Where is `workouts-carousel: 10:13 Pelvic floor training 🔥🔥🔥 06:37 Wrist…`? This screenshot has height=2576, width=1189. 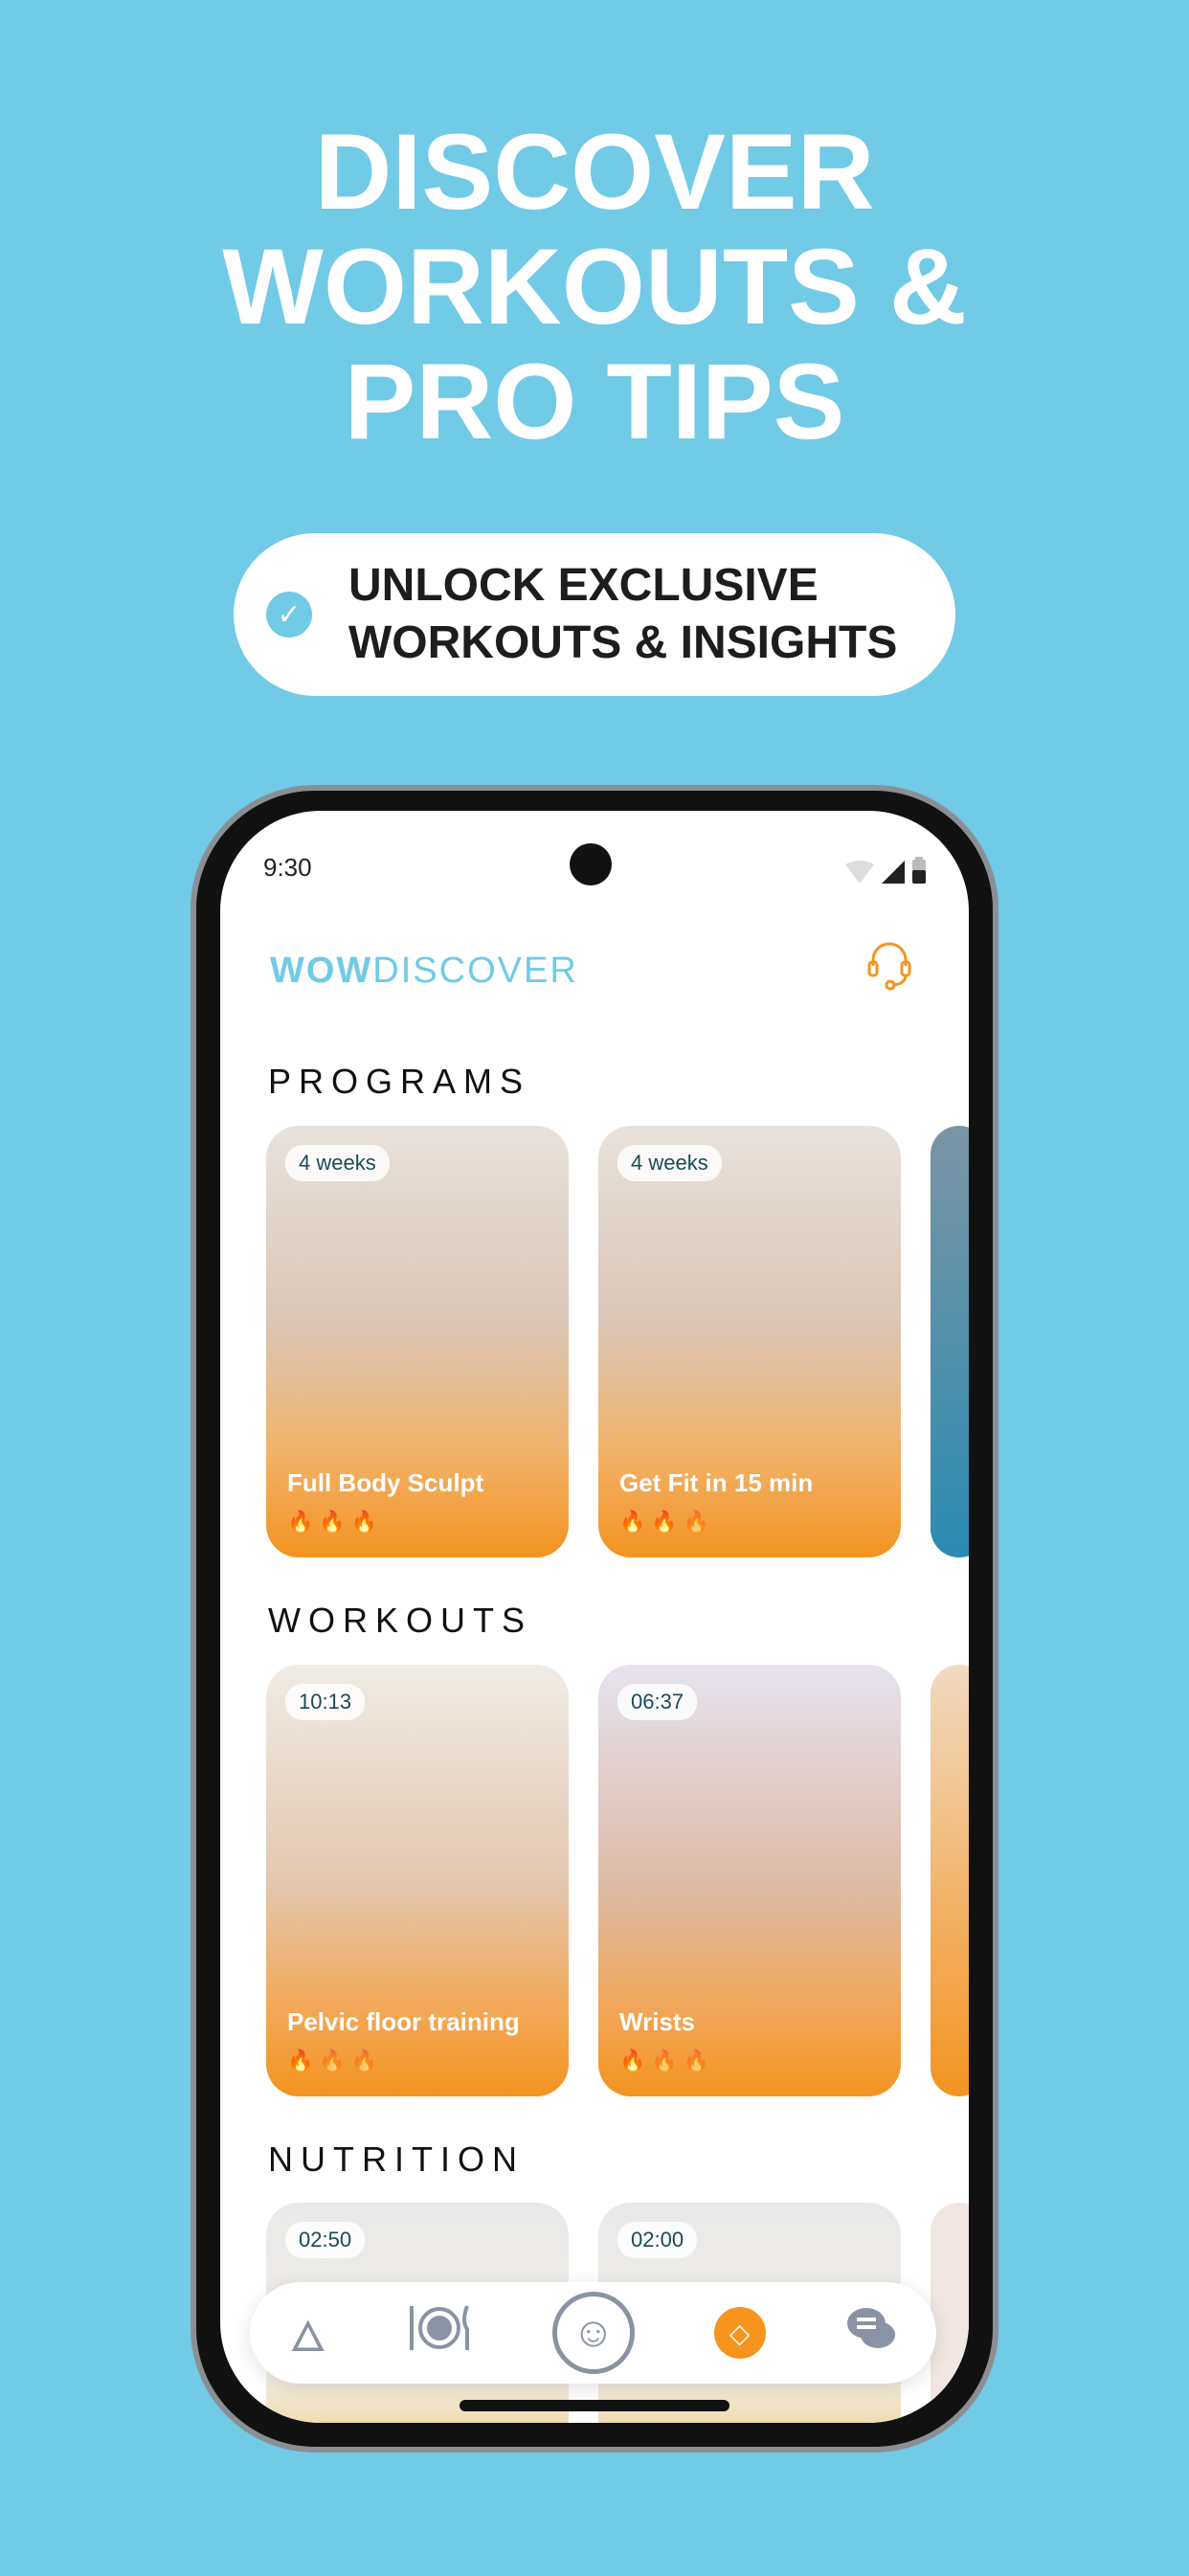 workouts-carousel: 10:13 Pelvic floor training 🔥🔥🔥 06:37 Wrist… is located at coordinates (617, 1880).